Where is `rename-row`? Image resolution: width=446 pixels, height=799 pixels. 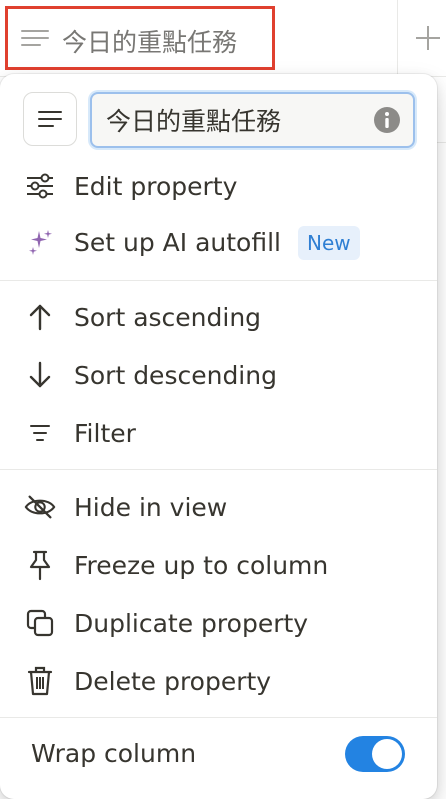 rename-row is located at coordinates (219, 122).